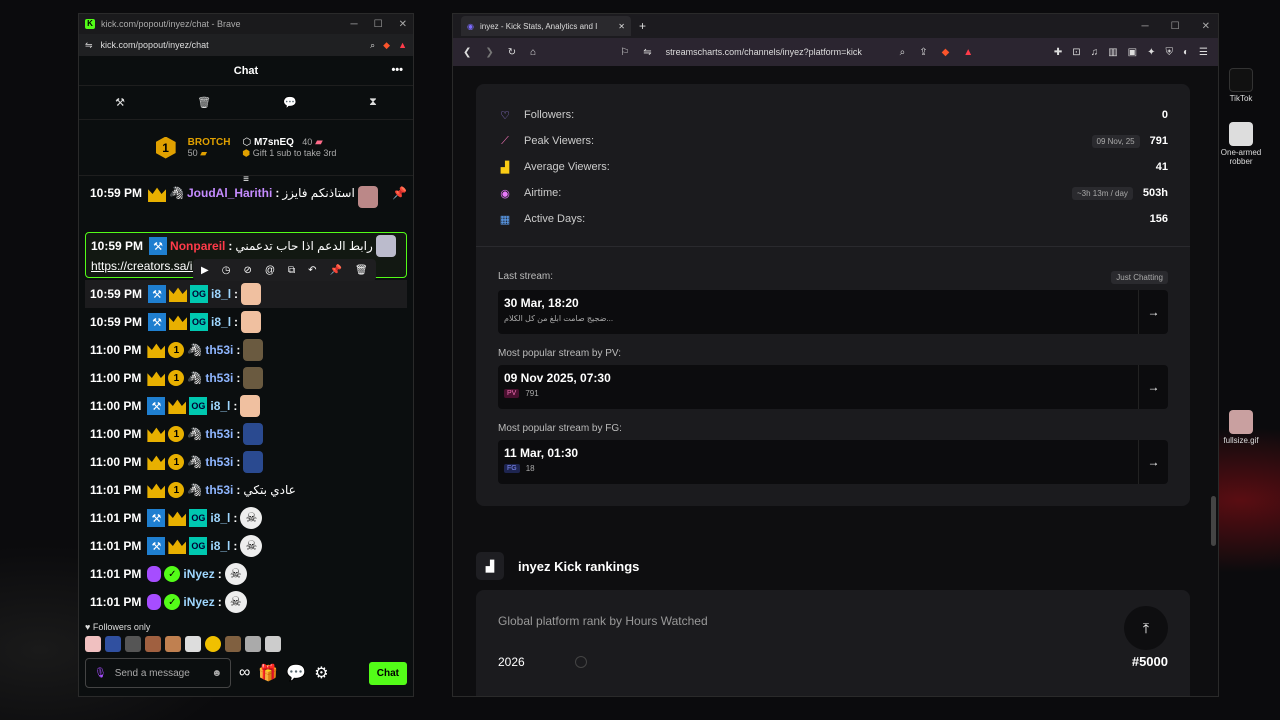 This screenshot has height=720, width=1280. Describe the element at coordinates (120, 102) in the screenshot. I see `hammer-icon: ⚒` at that location.